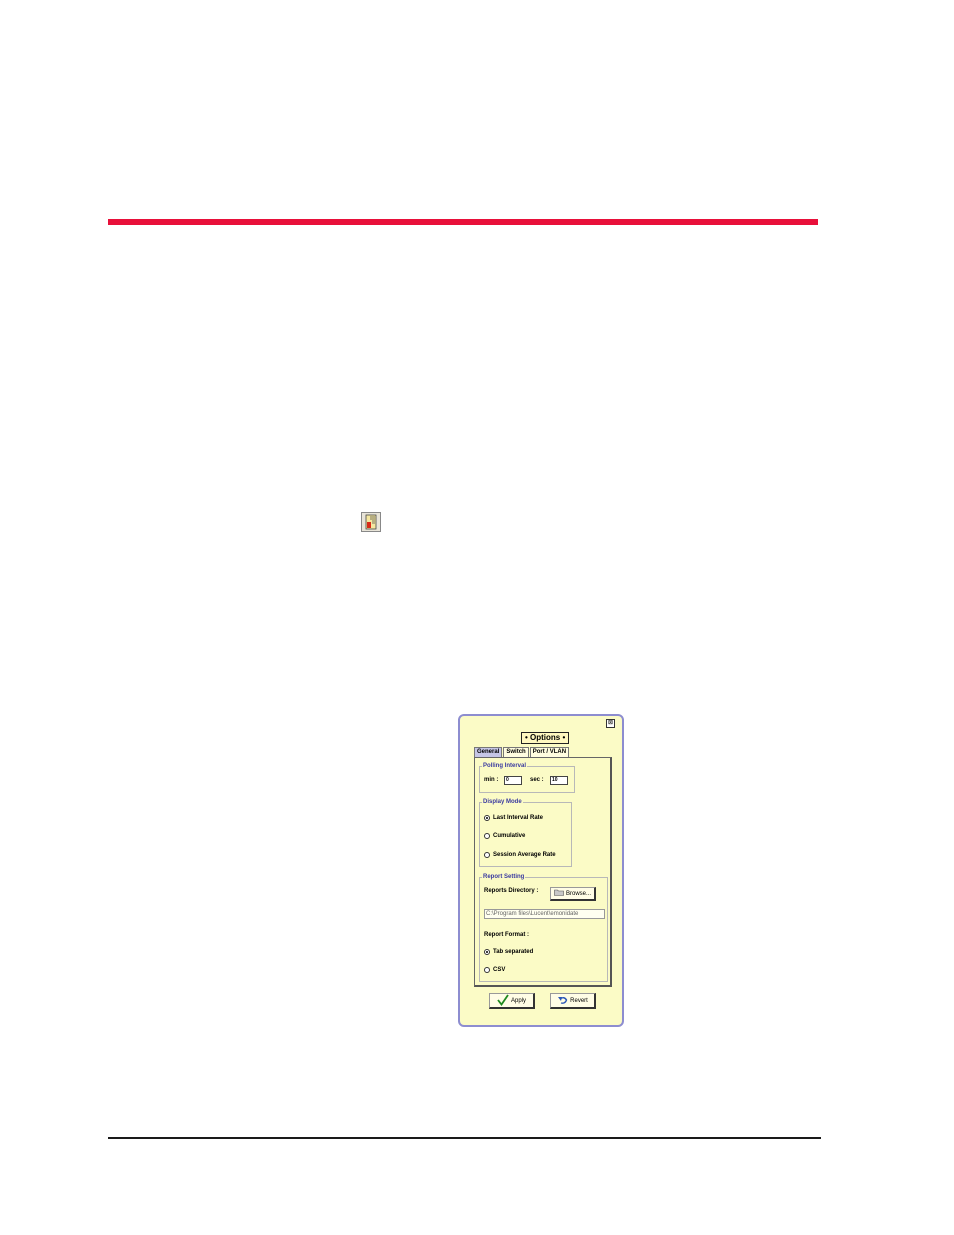 The image size is (954, 1235). Describe the element at coordinates (537, 780) in the screenshot. I see `sec-label: sec :` at that location.